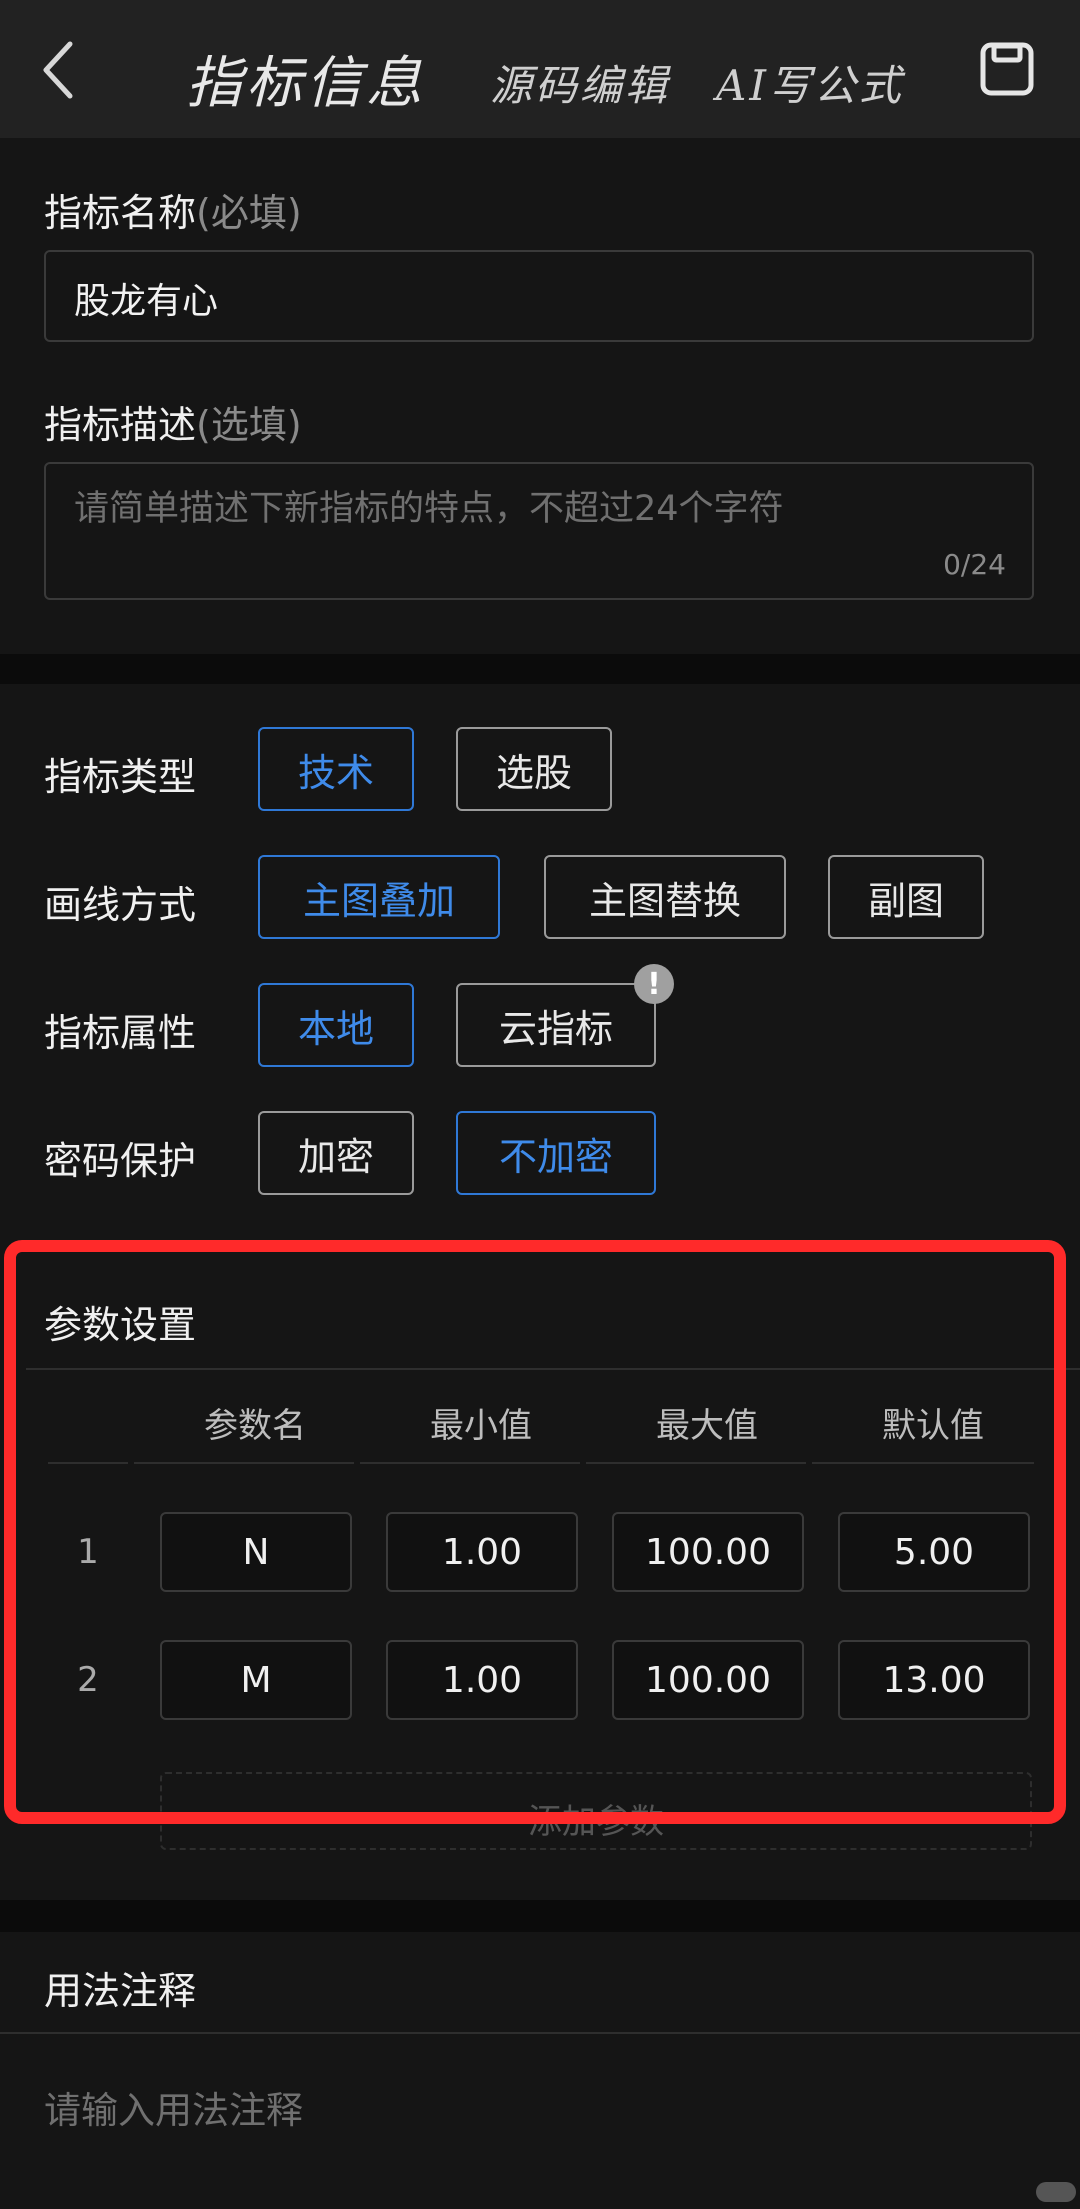 Image resolution: width=1080 pixels, height=2209 pixels. Describe the element at coordinates (429, 509) in the screenshot. I see `description-placeholder: 请简单描述下新指标的特点，不超过24个字符` at that location.